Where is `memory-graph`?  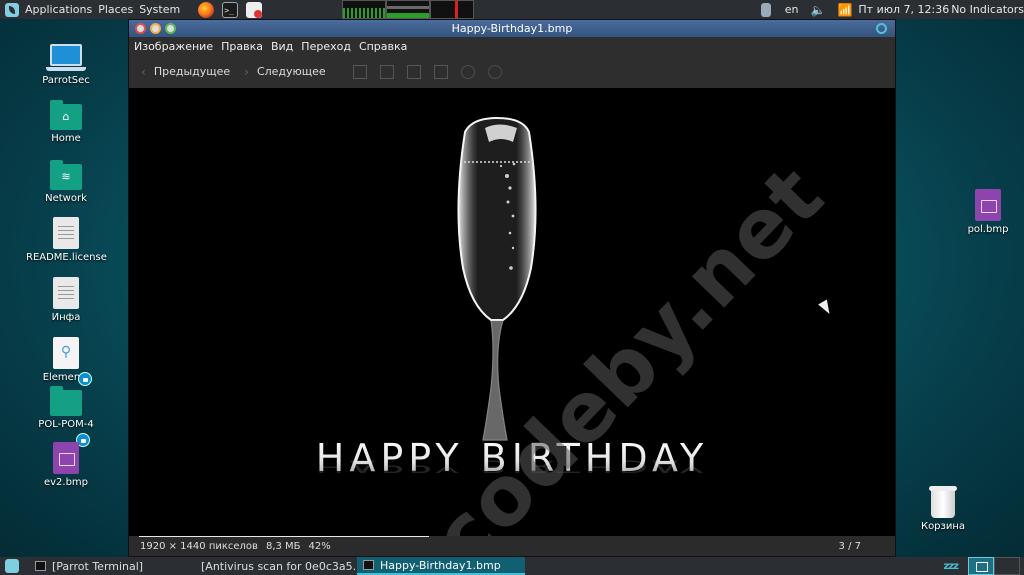 memory-graph is located at coordinates (408, 9).